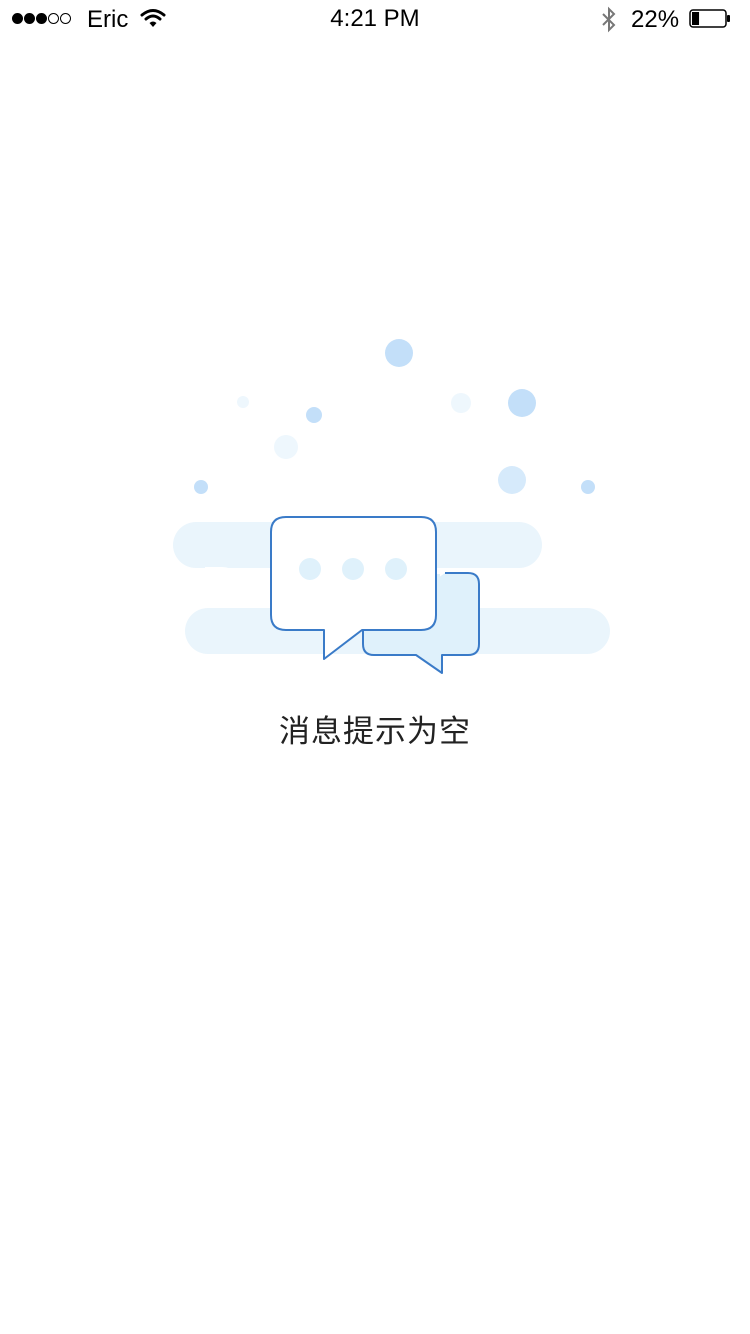  Describe the element at coordinates (394, 416) in the screenshot. I see `floating-dots` at that location.